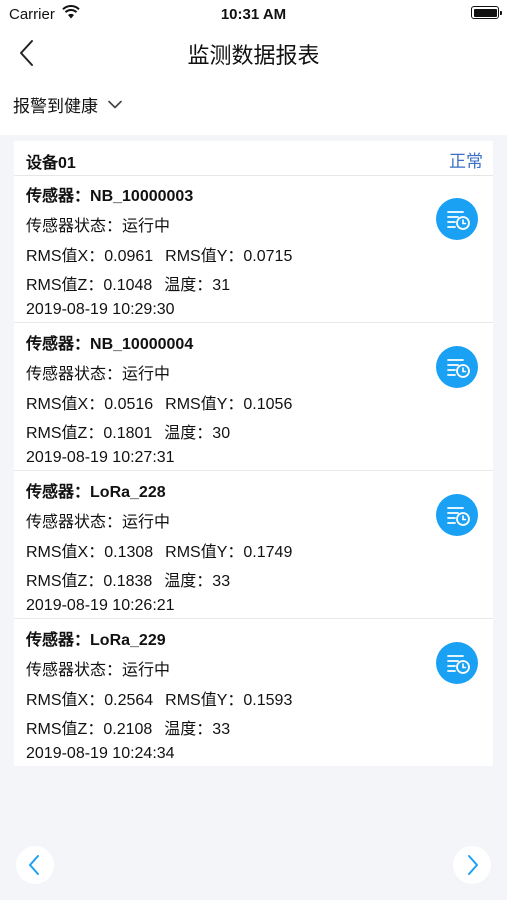 This screenshot has width=507, height=900. Describe the element at coordinates (128, 433) in the screenshot. I see `rms-z-value: 0.1801` at that location.